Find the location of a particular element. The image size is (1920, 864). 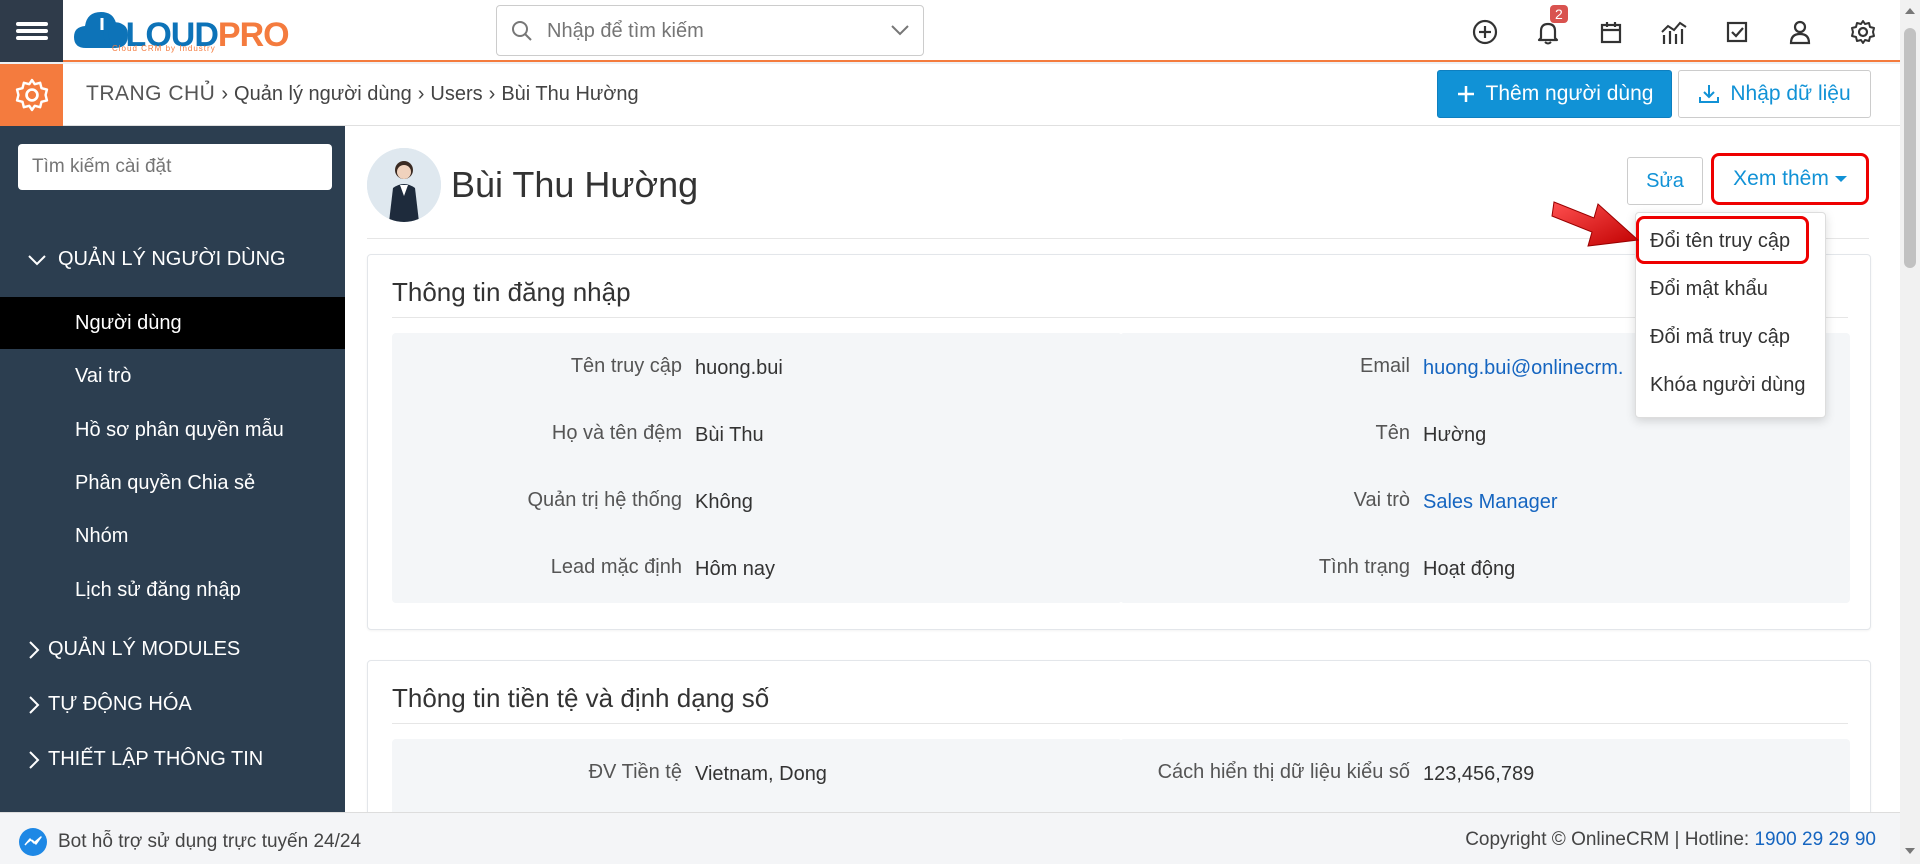

scroll-down-icon is located at coordinates (1910, 851).